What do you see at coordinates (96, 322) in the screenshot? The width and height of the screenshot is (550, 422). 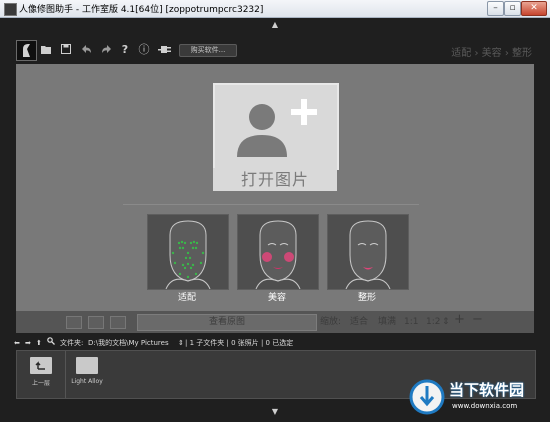 I see `split-view-icon` at bounding box center [96, 322].